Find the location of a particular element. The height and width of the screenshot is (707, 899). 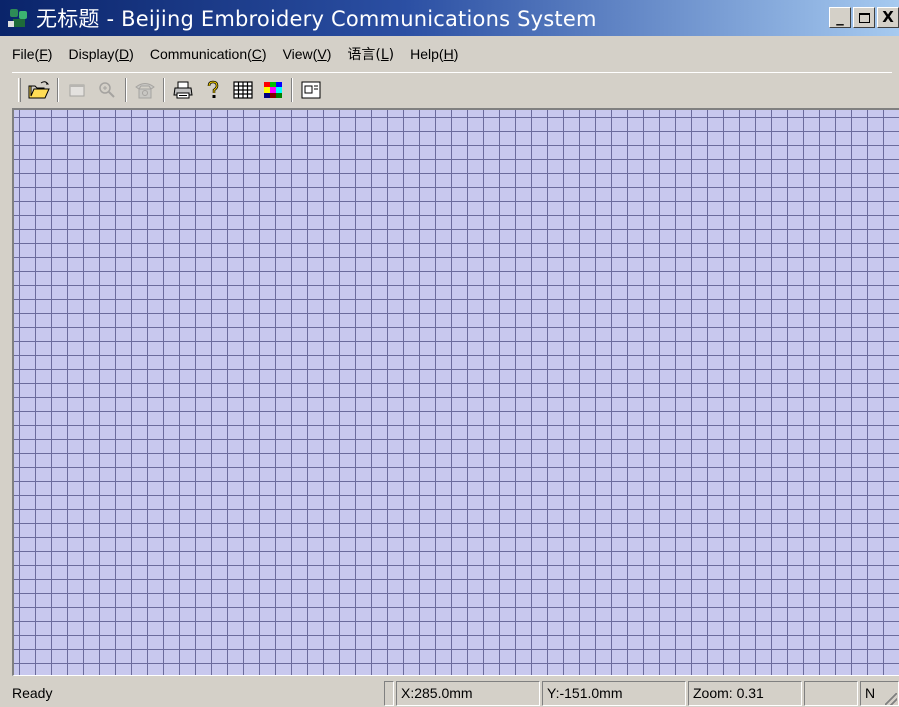

telephone-icon is located at coordinates (145, 90).